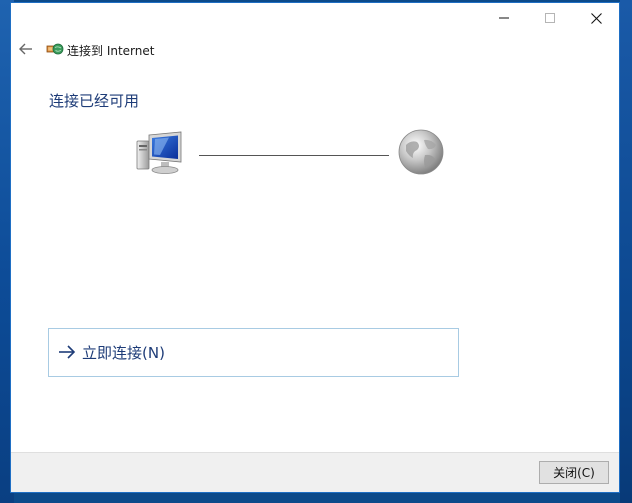 The width and height of the screenshot is (632, 503). Describe the element at coordinates (67, 352) in the screenshot. I see `arrow-right-icon` at that location.